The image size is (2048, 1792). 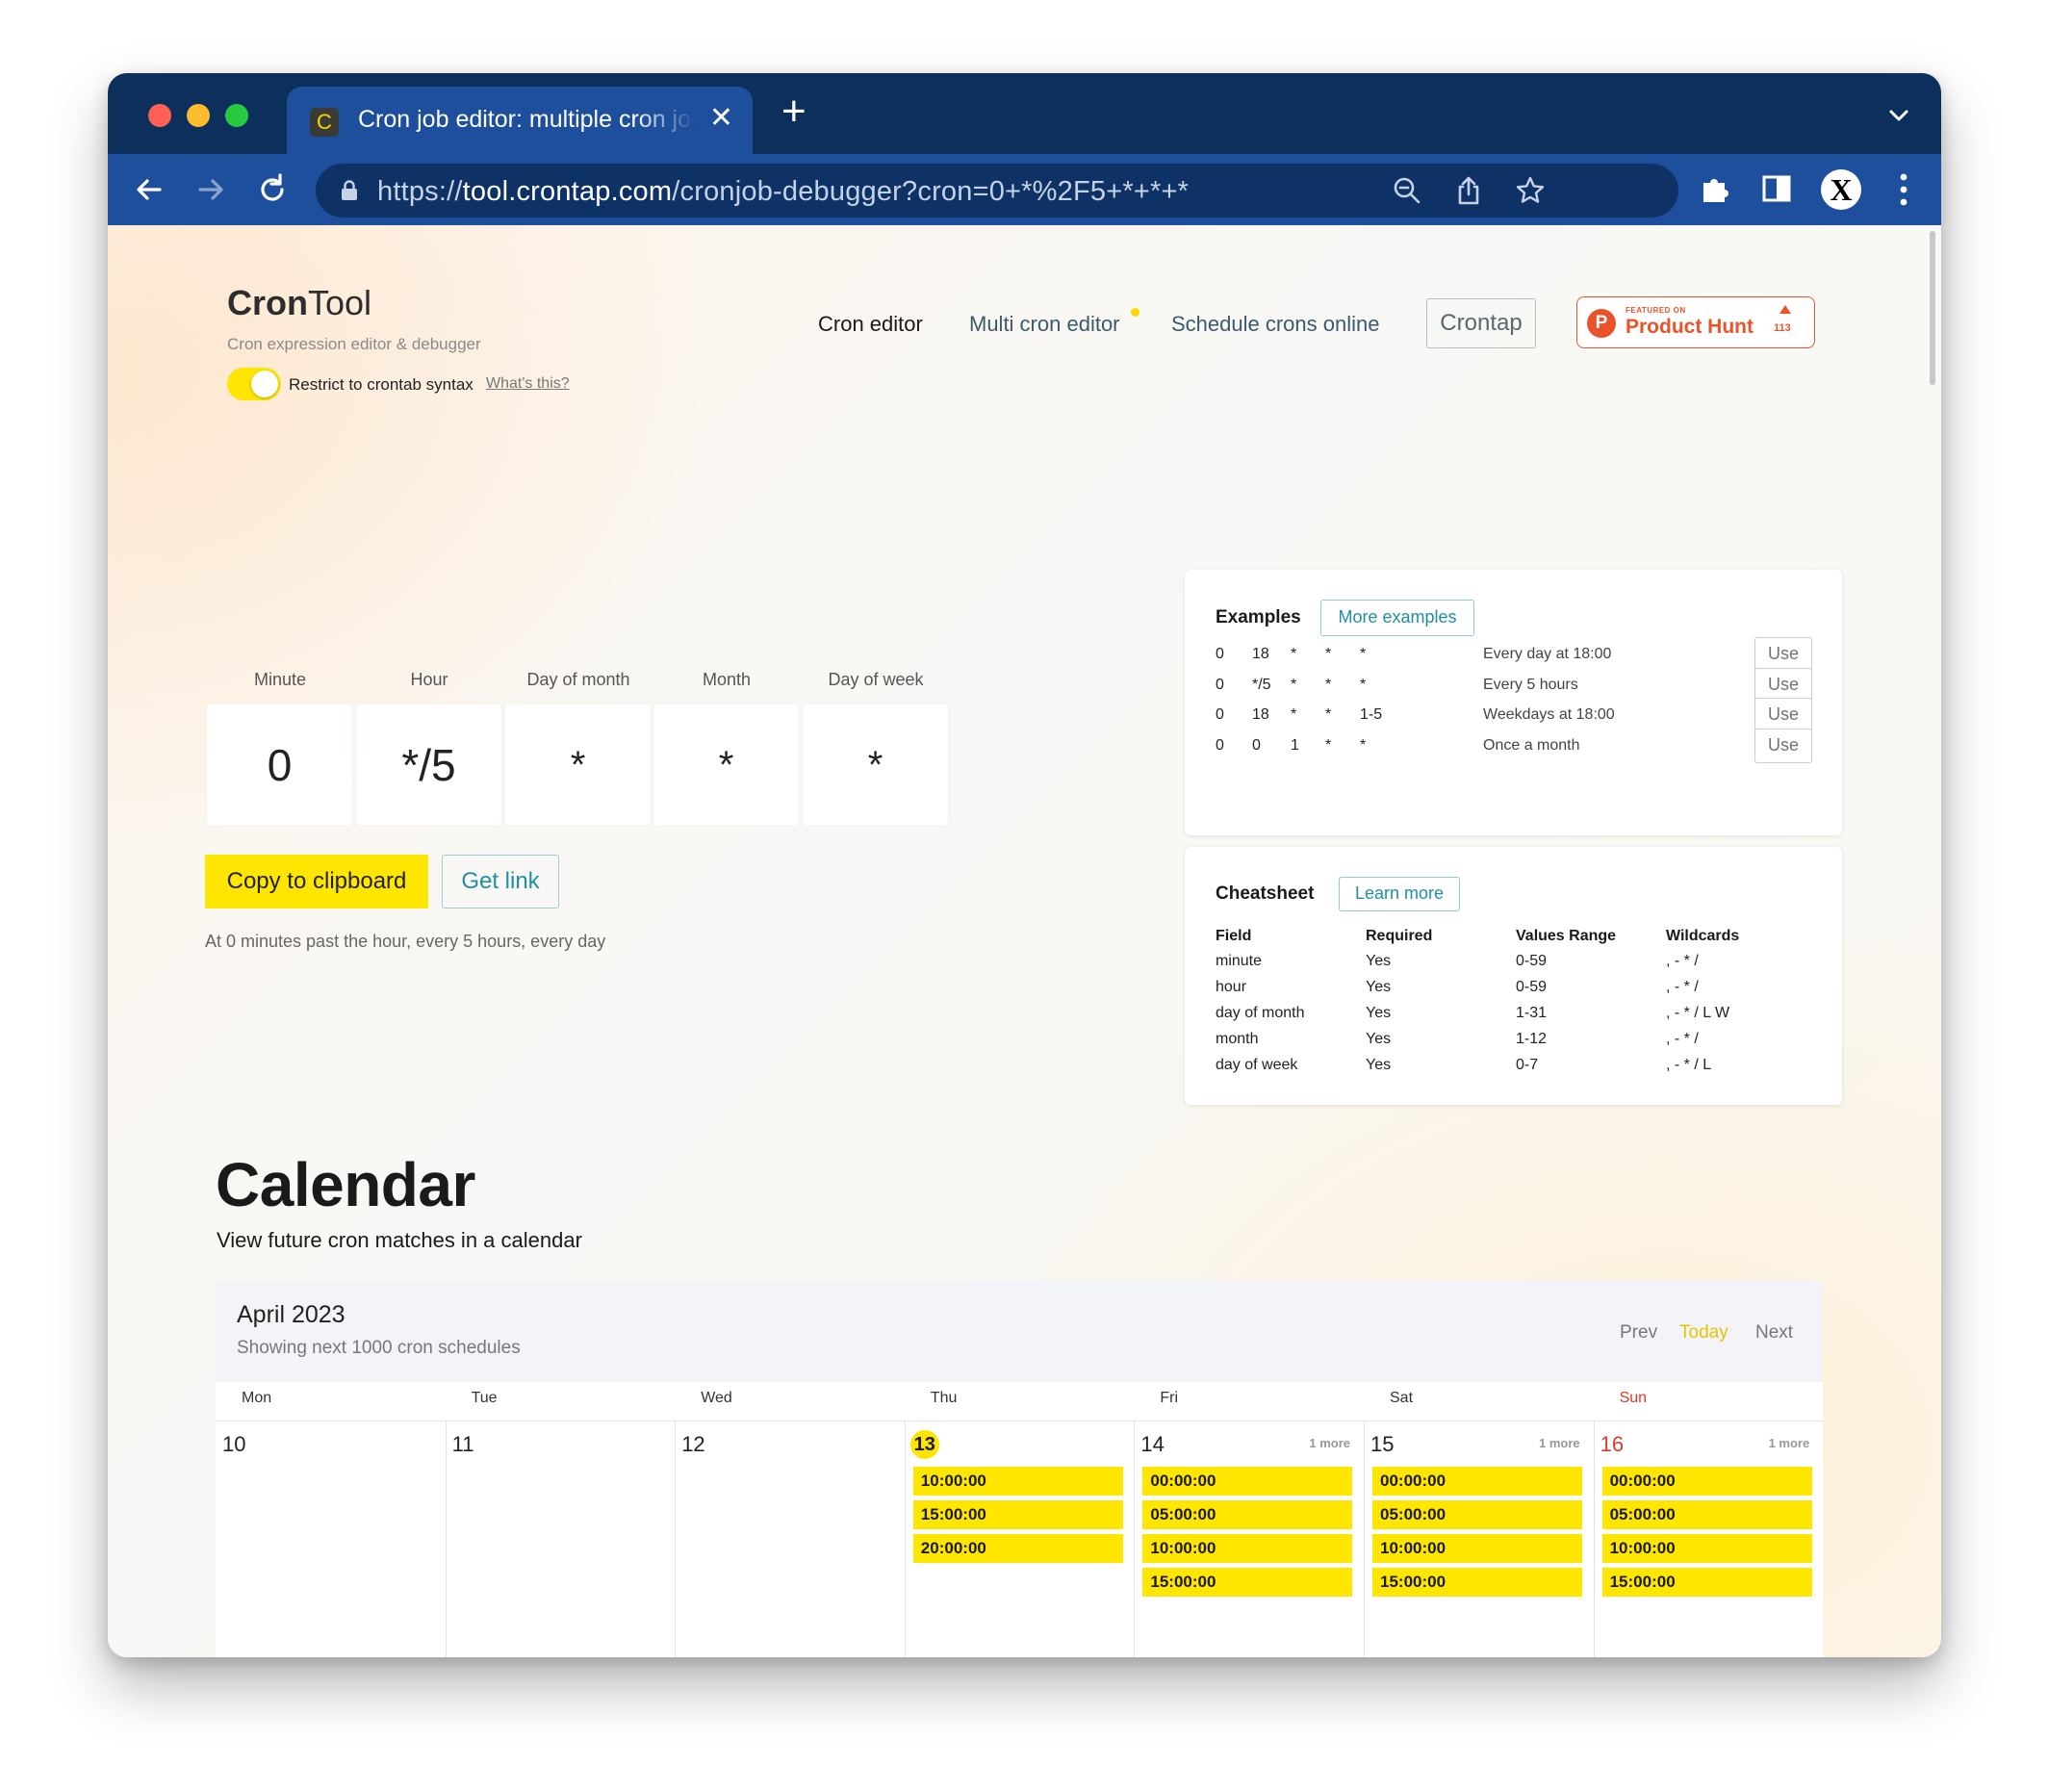 I want to click on weekday-label-sat: Sat, so click(x=1402, y=1398).